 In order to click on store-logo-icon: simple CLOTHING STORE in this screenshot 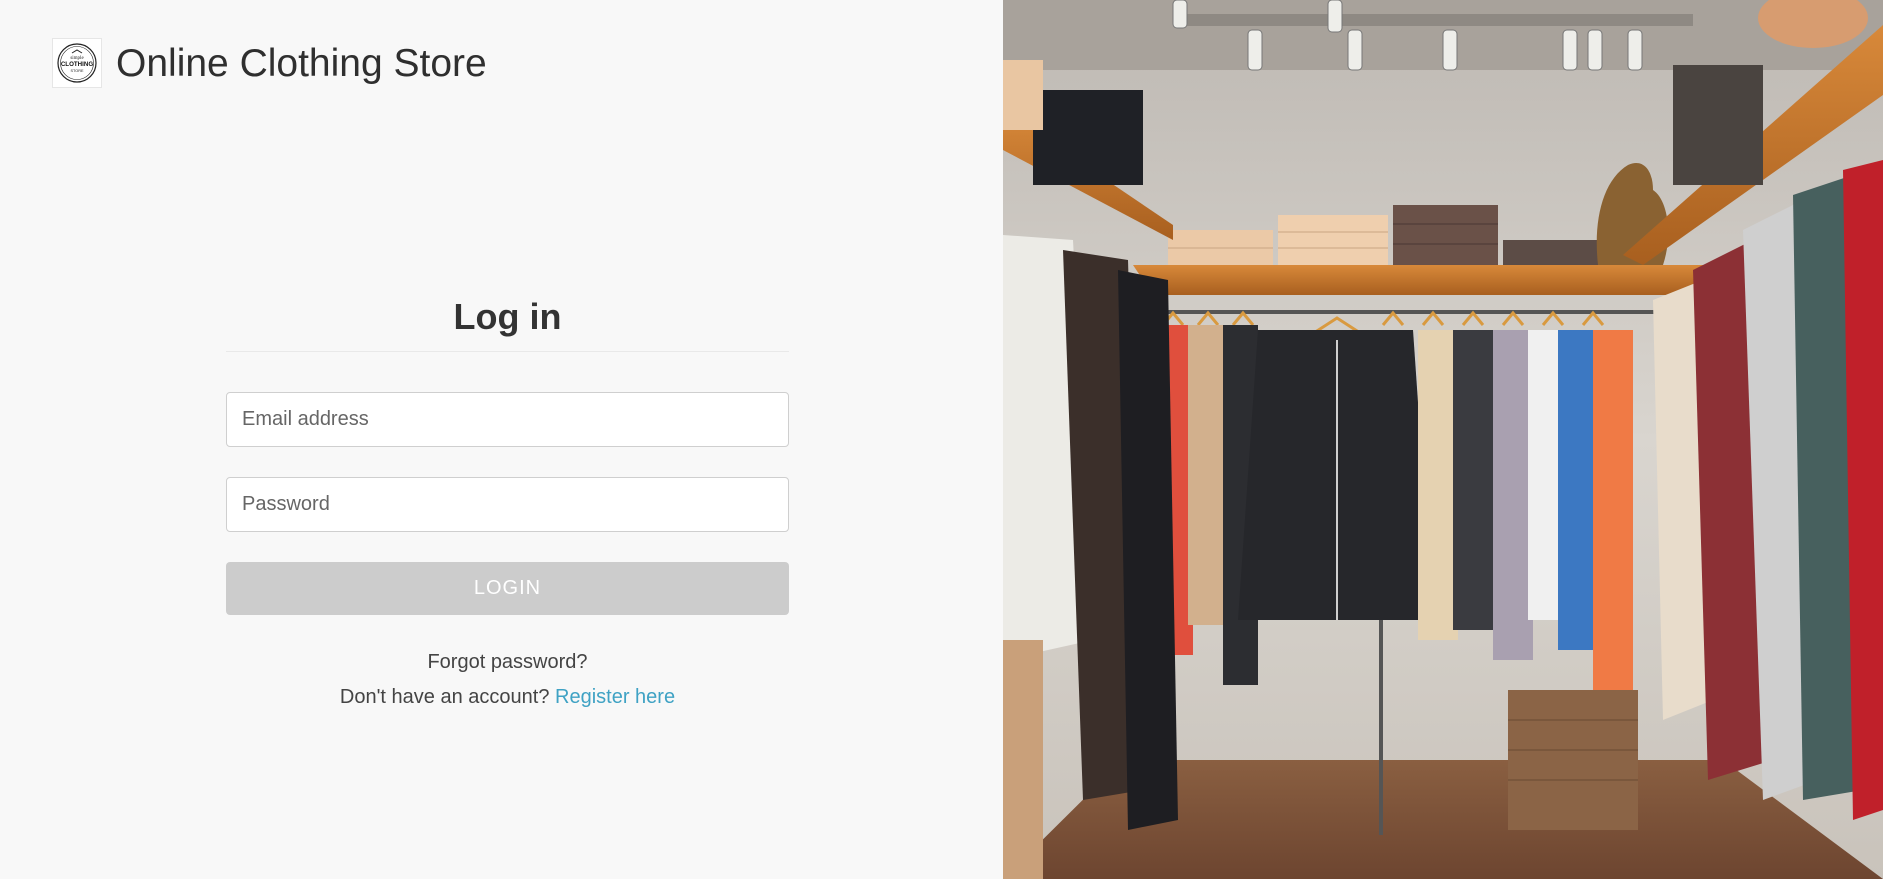, I will do `click(77, 63)`.